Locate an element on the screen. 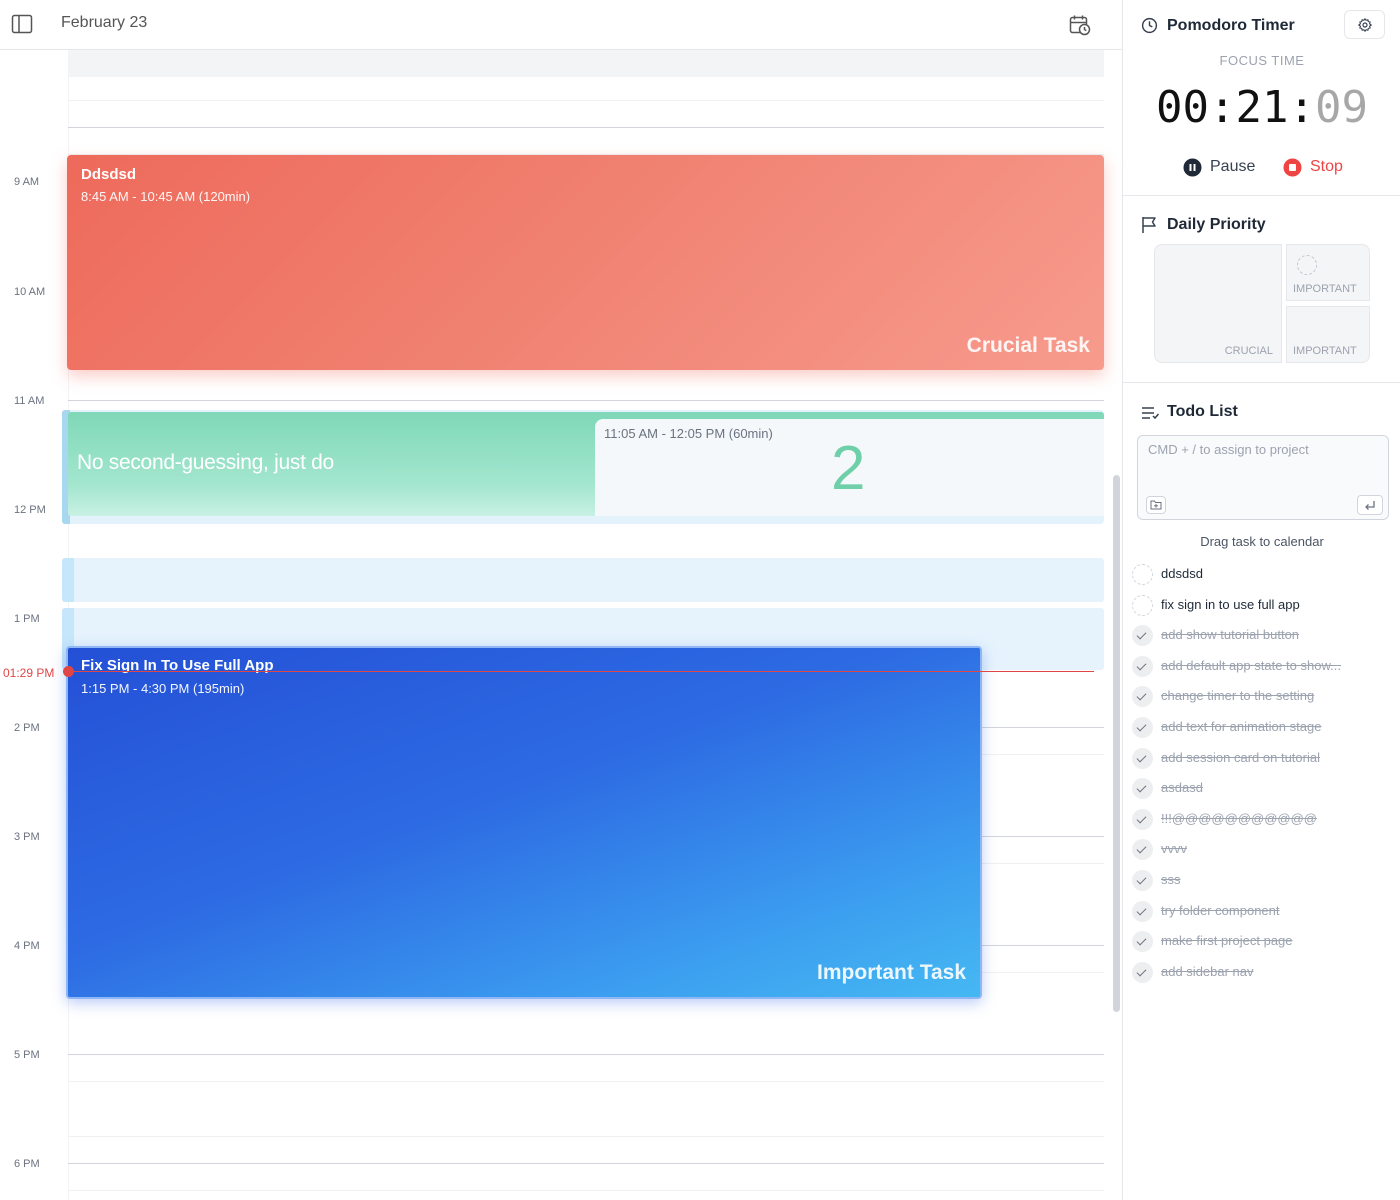 The width and height of the screenshot is (1400, 1200). todo-item: ddsdsd is located at coordinates (1263, 575).